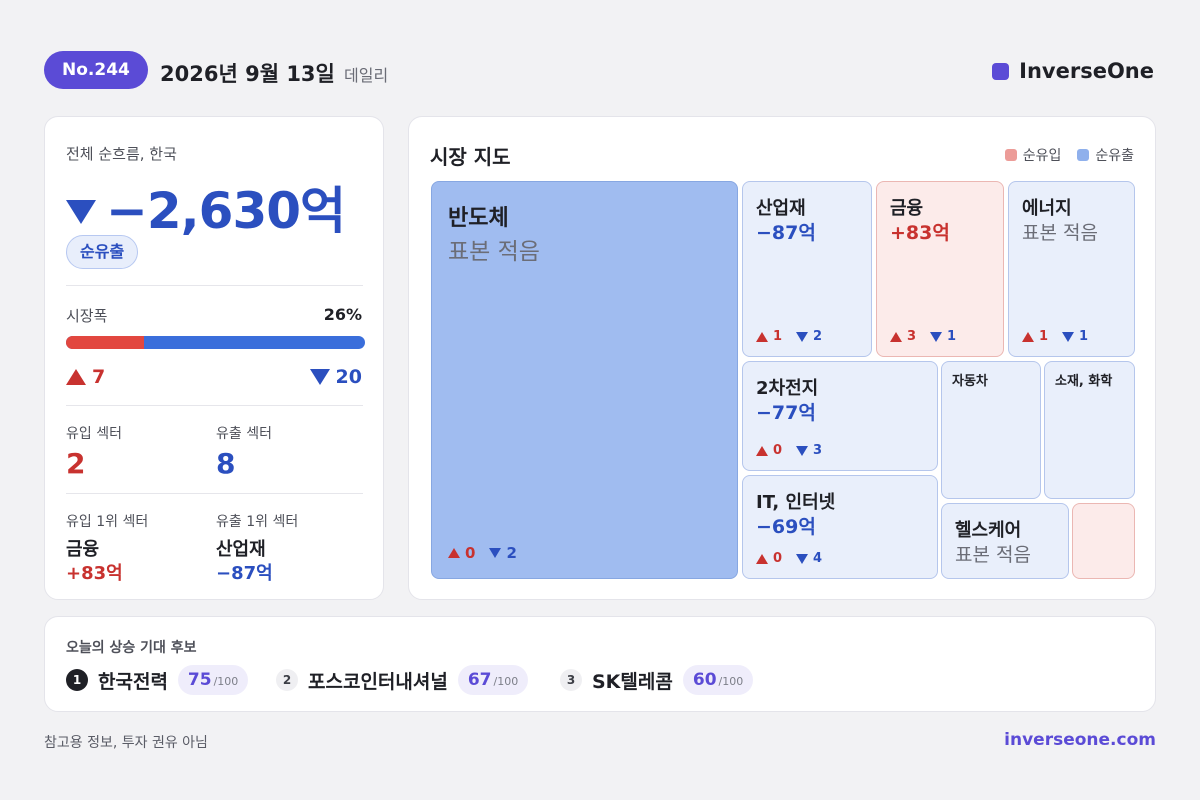 The image size is (1200, 800). I want to click on outflow-swatch-icon, so click(1083, 155).